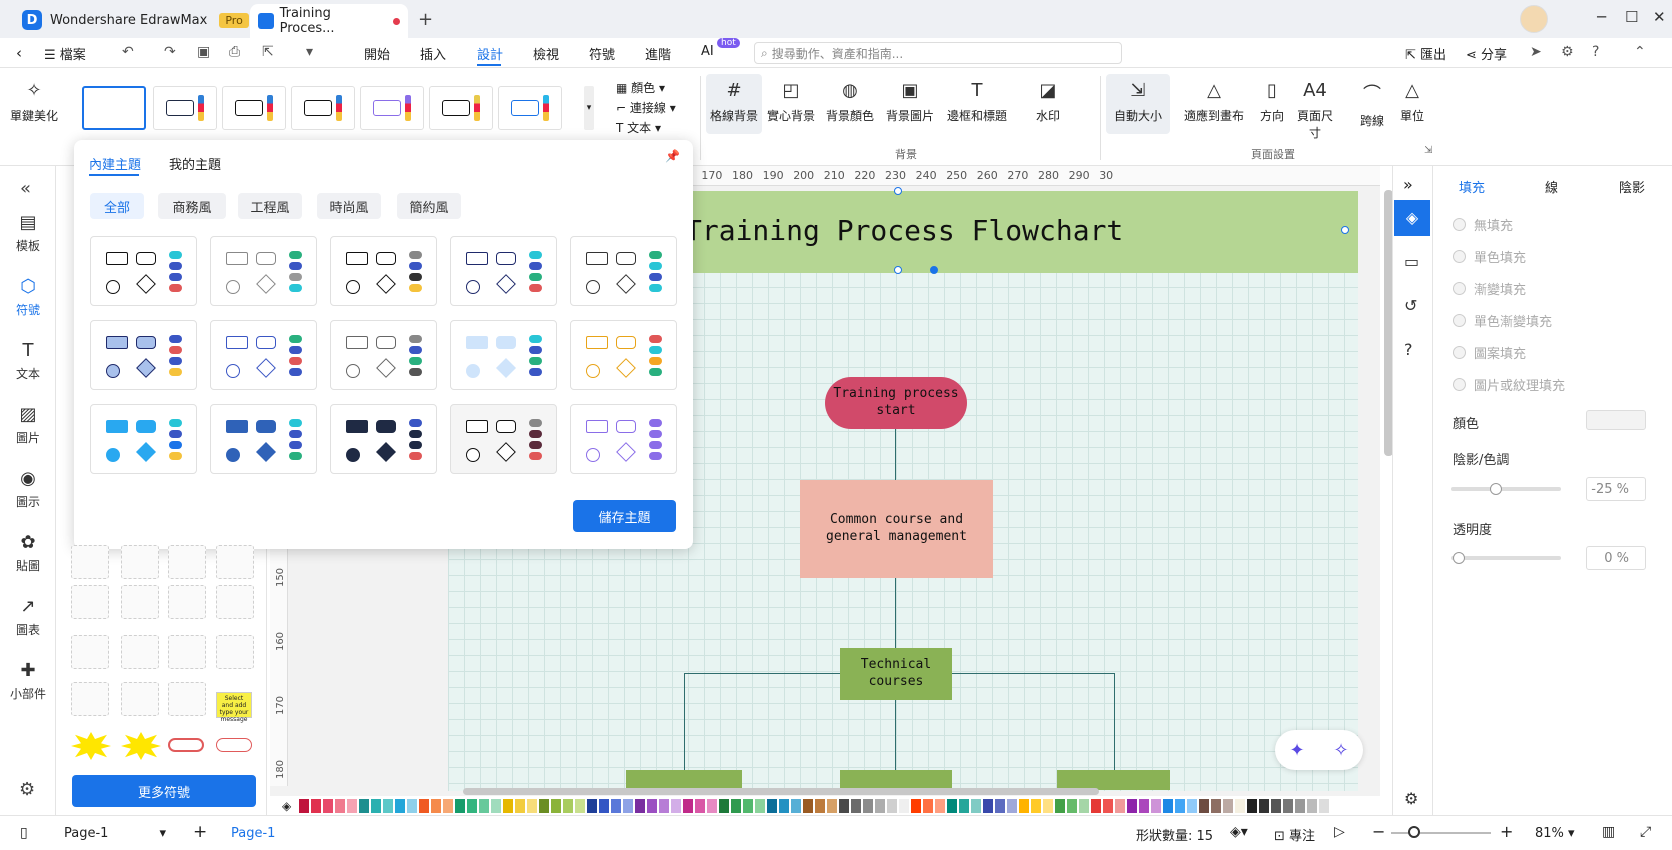 The width and height of the screenshot is (1672, 850). I want to click on common-course-node: Common course and general management, so click(896, 529).